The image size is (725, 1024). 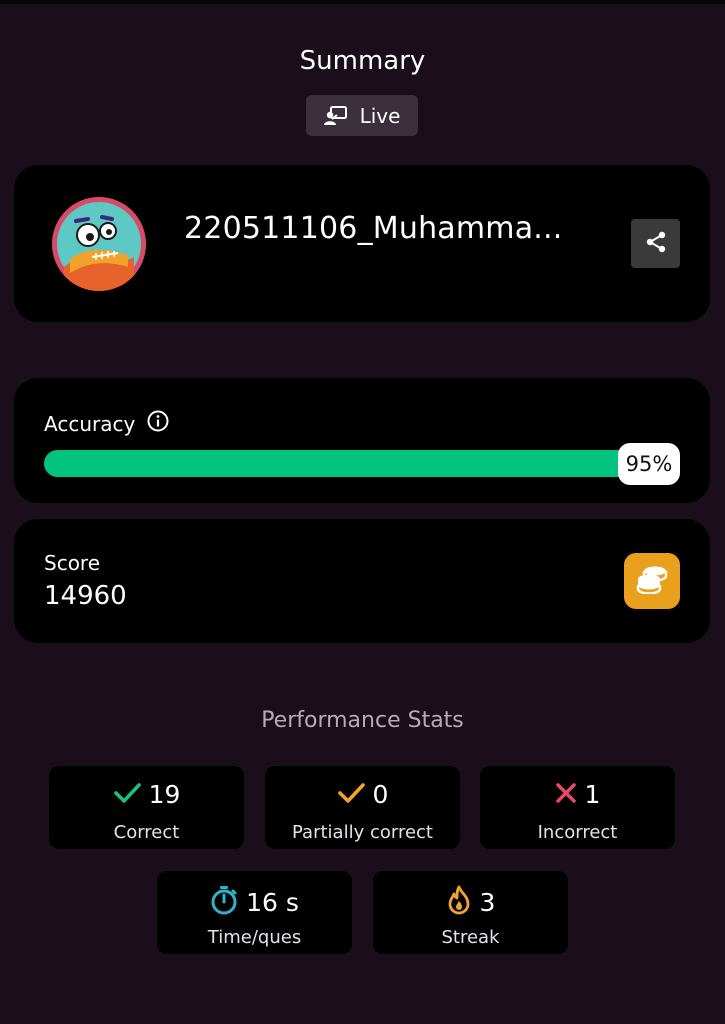 I want to click on stat-label: Partially correct, so click(x=362, y=832).